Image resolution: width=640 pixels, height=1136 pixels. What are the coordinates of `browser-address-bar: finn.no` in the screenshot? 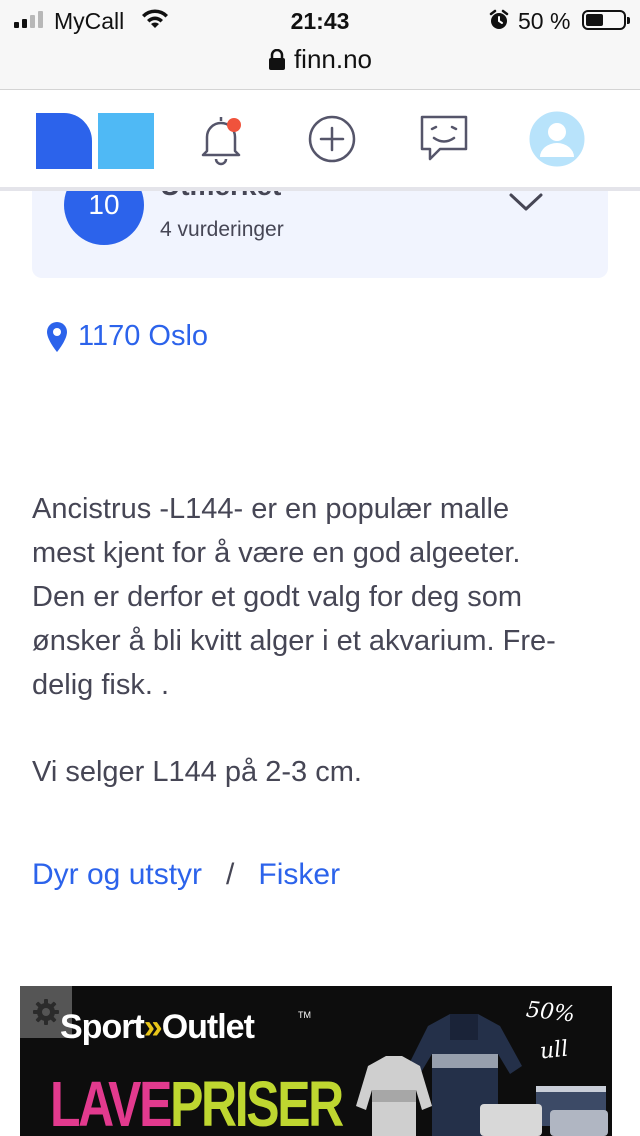 It's located at (320, 65).